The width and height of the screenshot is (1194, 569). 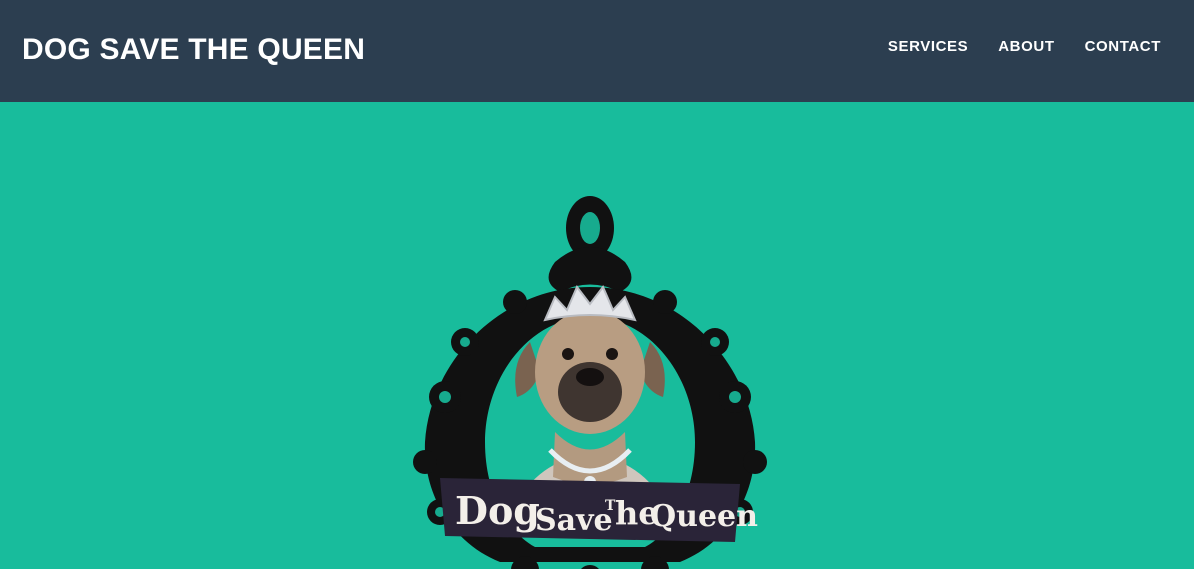 I want to click on nav-link-contact: CONTACT, so click(x=1123, y=47).